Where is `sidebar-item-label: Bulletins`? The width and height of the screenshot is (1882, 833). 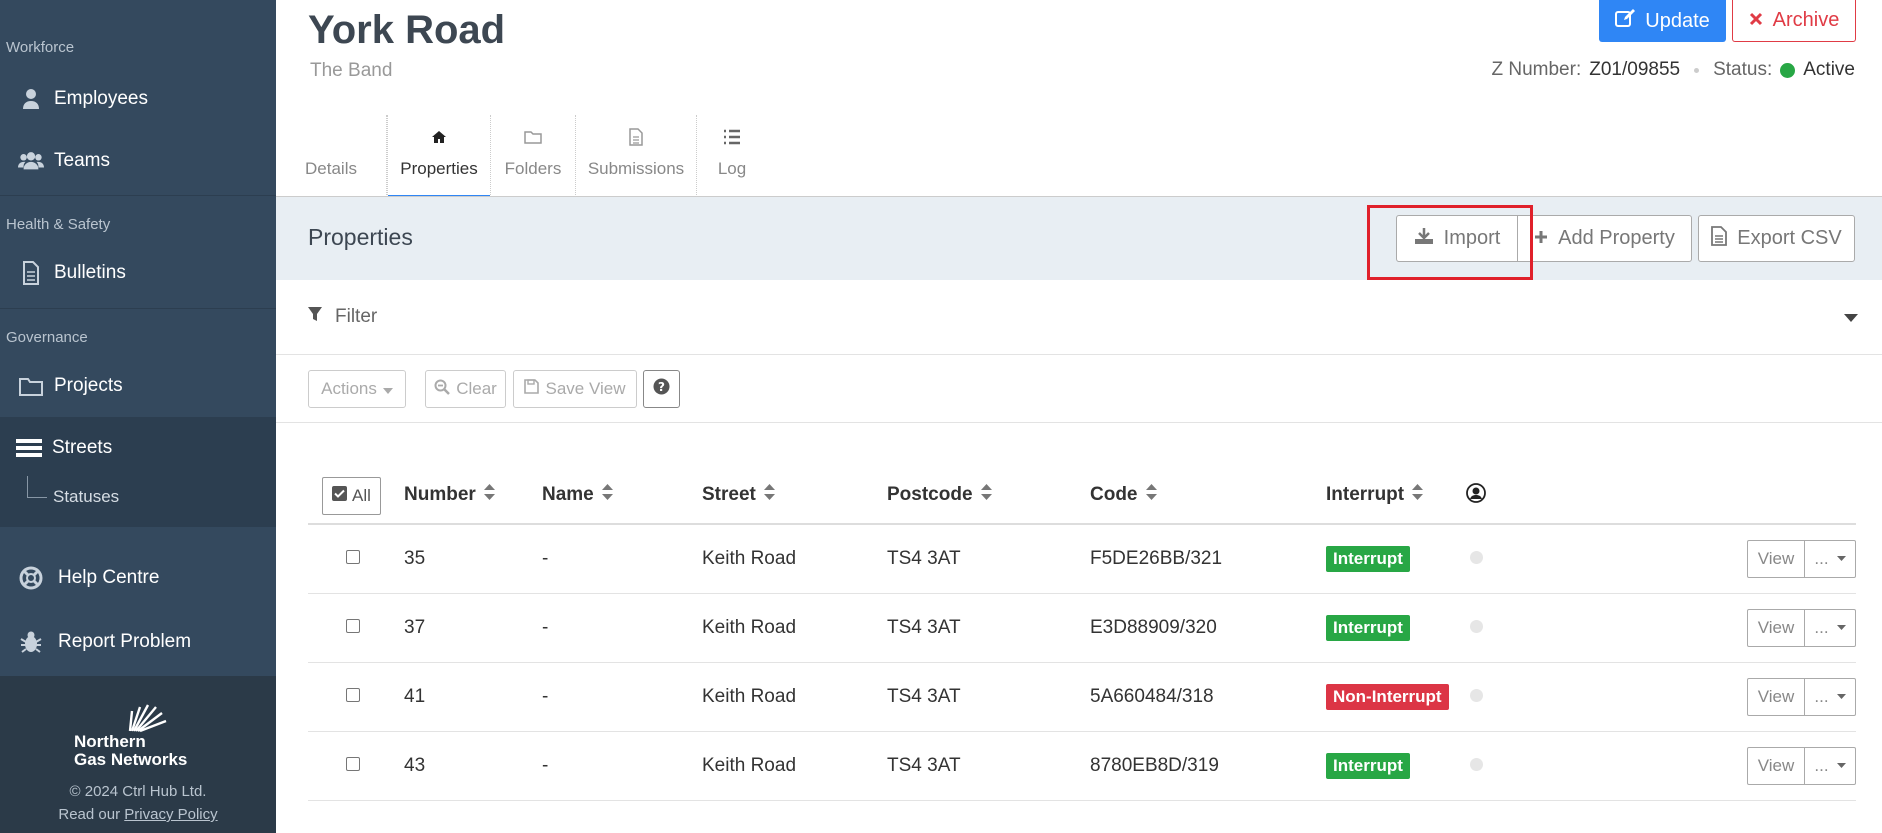 sidebar-item-label: Bulletins is located at coordinates (90, 272).